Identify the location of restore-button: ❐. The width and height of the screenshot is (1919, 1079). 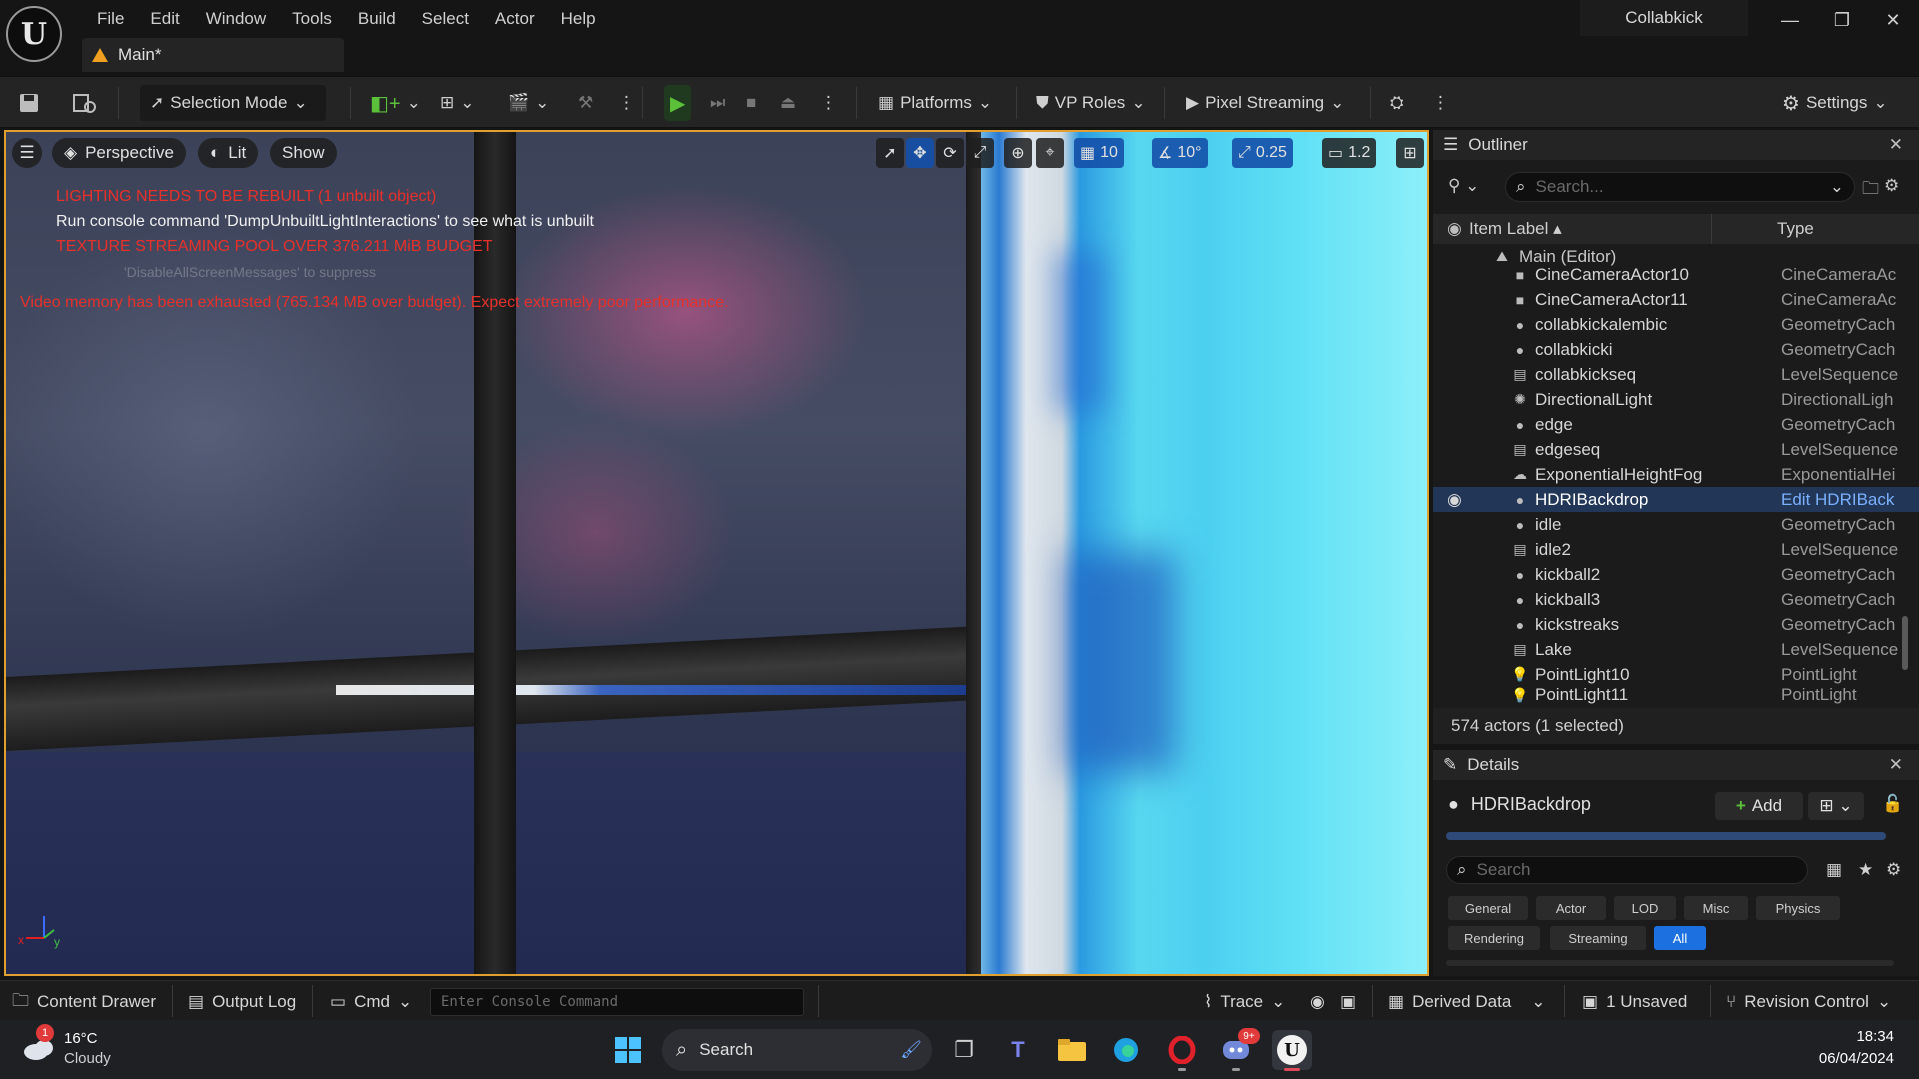
(1842, 20).